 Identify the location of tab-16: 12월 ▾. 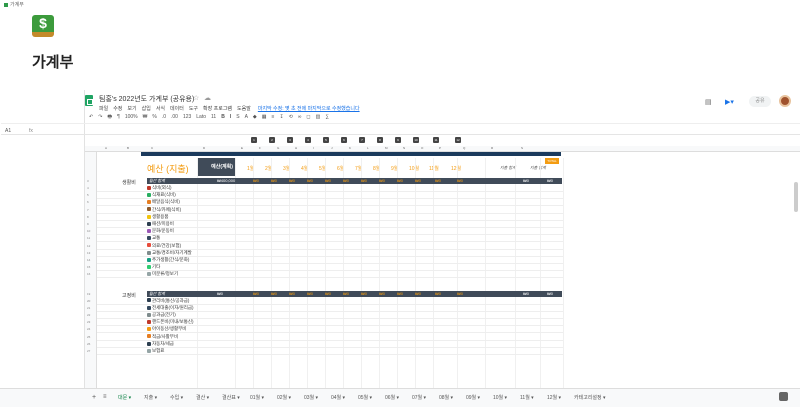
(554, 397).